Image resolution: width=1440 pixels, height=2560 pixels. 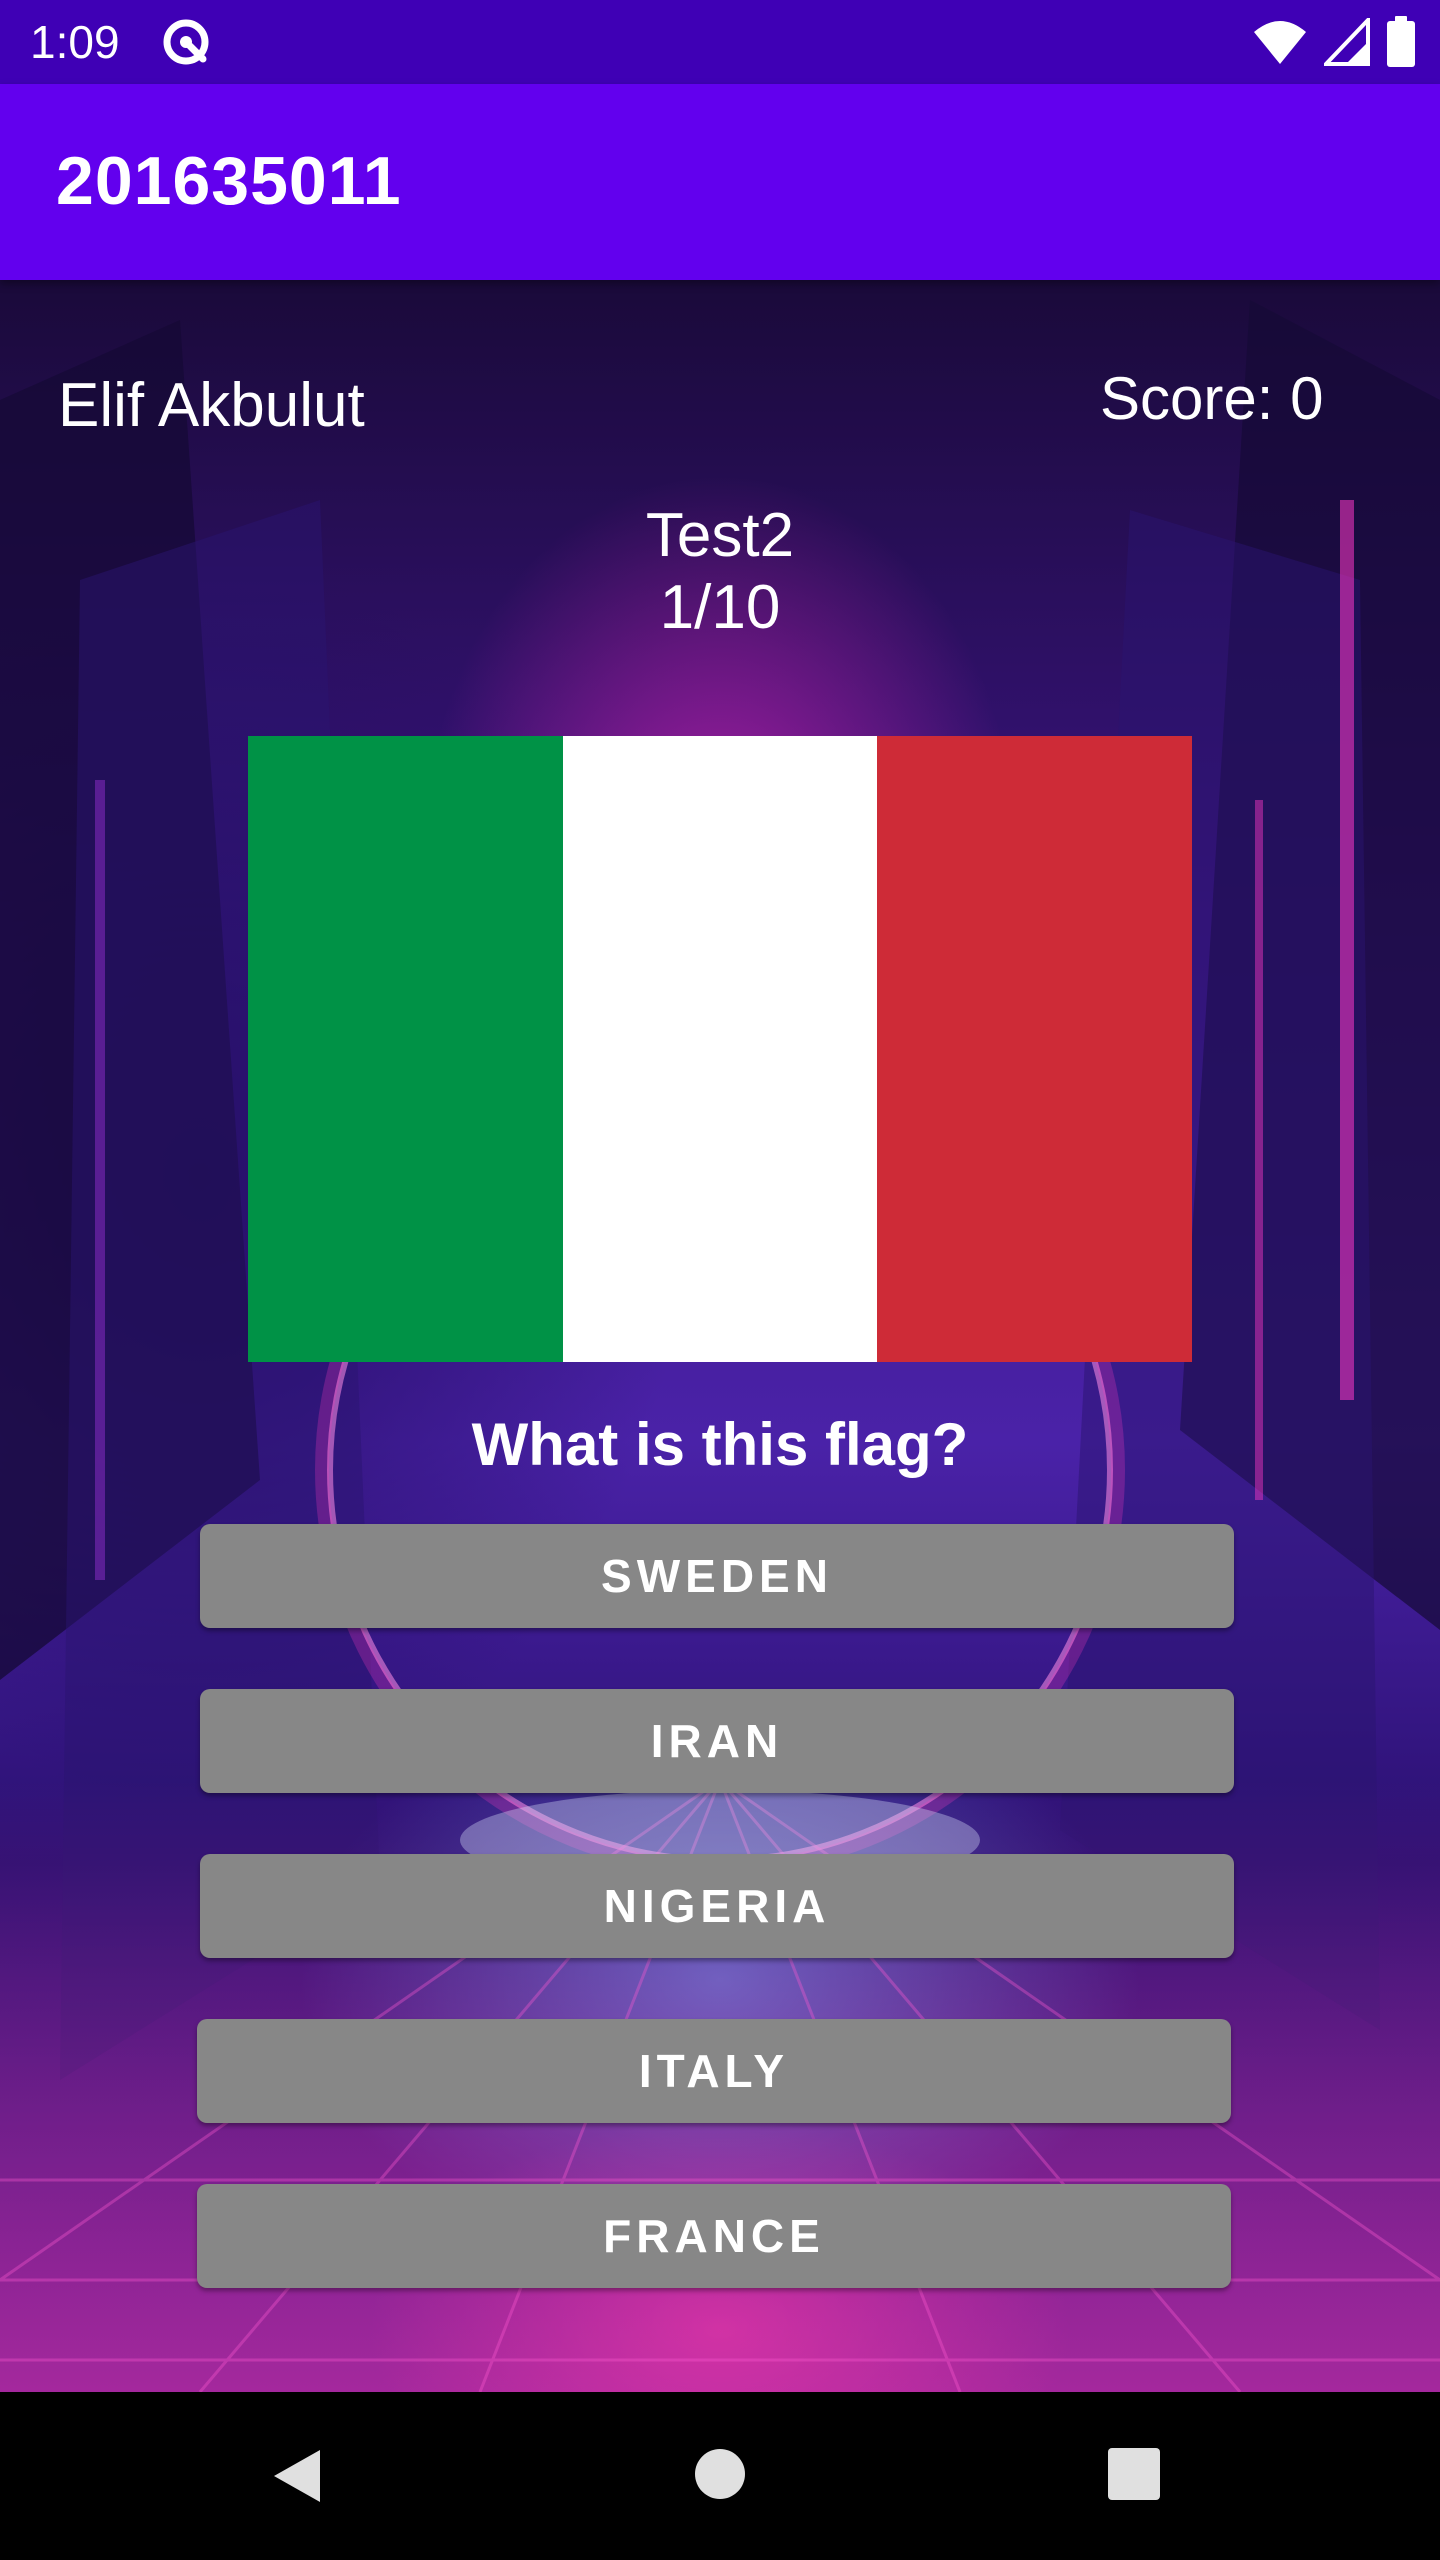 I want to click on score: Score: 0, so click(x=1211, y=398).